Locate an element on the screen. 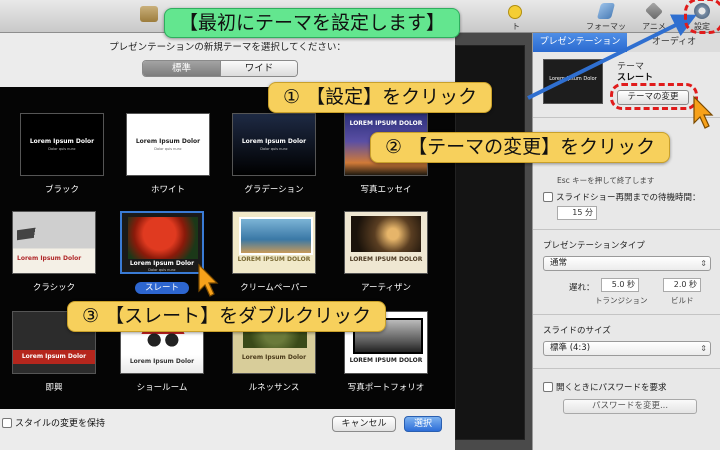  keep-style-checkbox: スタイルの変更を保持 is located at coordinates (53, 422).